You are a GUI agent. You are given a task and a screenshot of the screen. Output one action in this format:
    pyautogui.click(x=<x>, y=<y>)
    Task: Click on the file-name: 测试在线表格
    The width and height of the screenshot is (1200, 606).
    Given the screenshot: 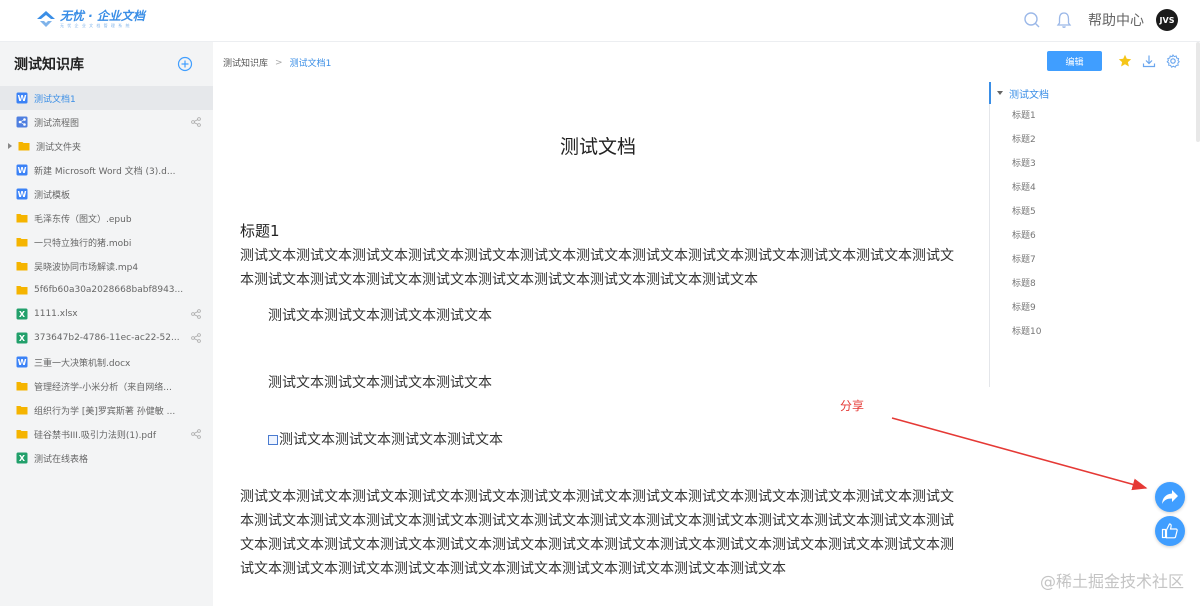 What is the action you would take?
    pyautogui.click(x=61, y=459)
    